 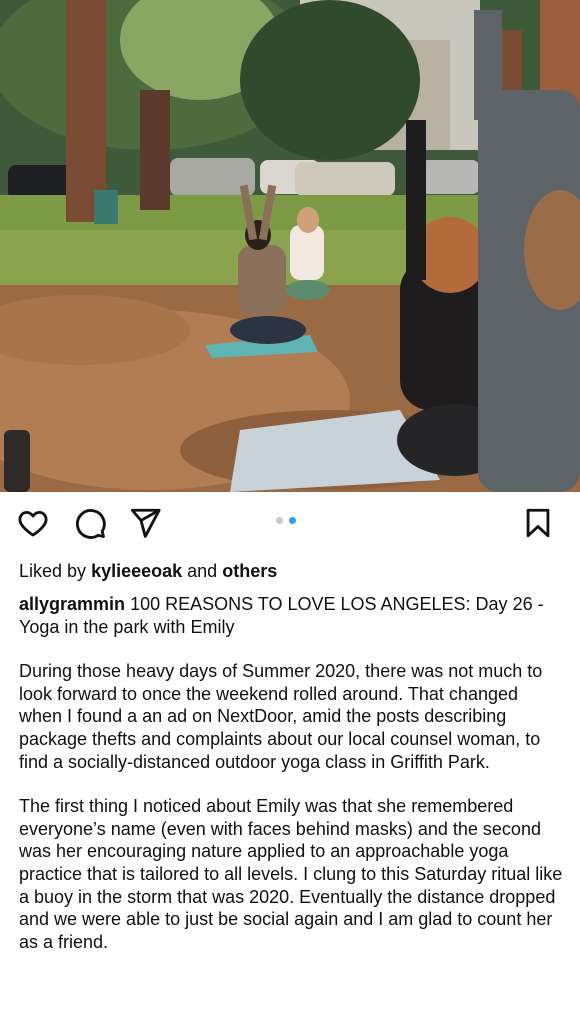 I want to click on carousel-indicator, so click(x=286, y=522).